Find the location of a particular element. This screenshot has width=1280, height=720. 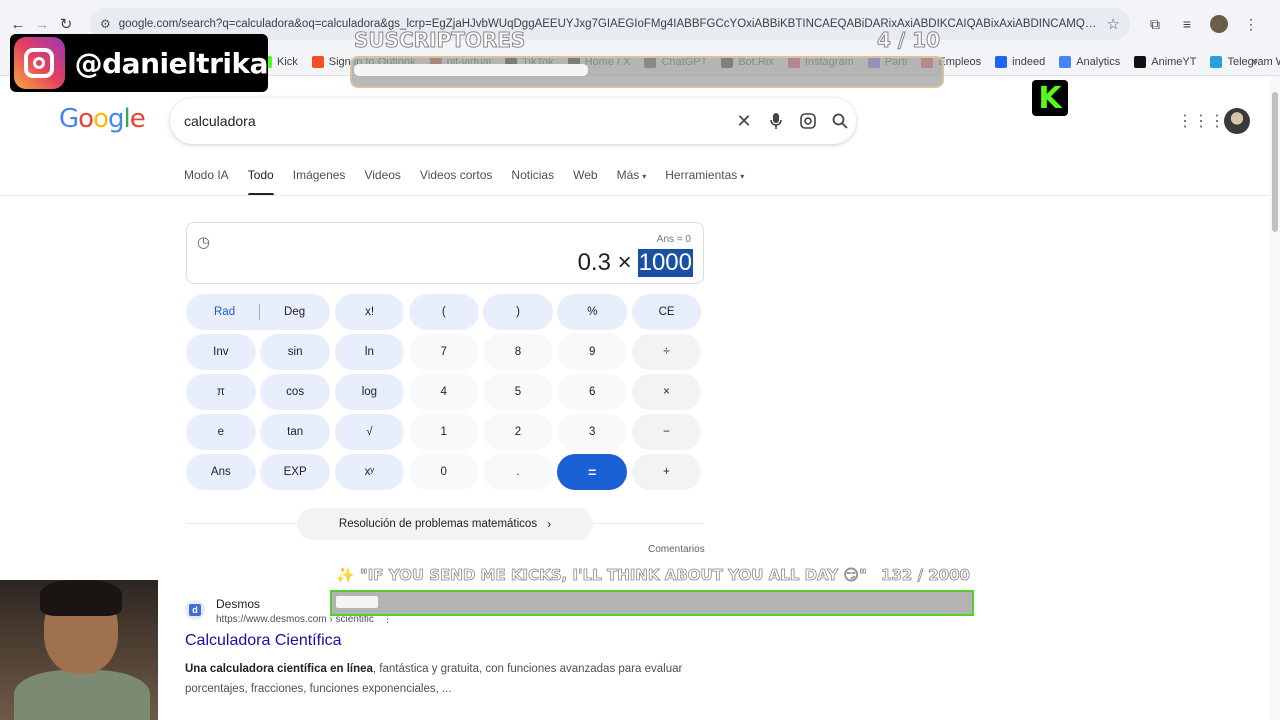

key-e: e is located at coordinates (221, 432).